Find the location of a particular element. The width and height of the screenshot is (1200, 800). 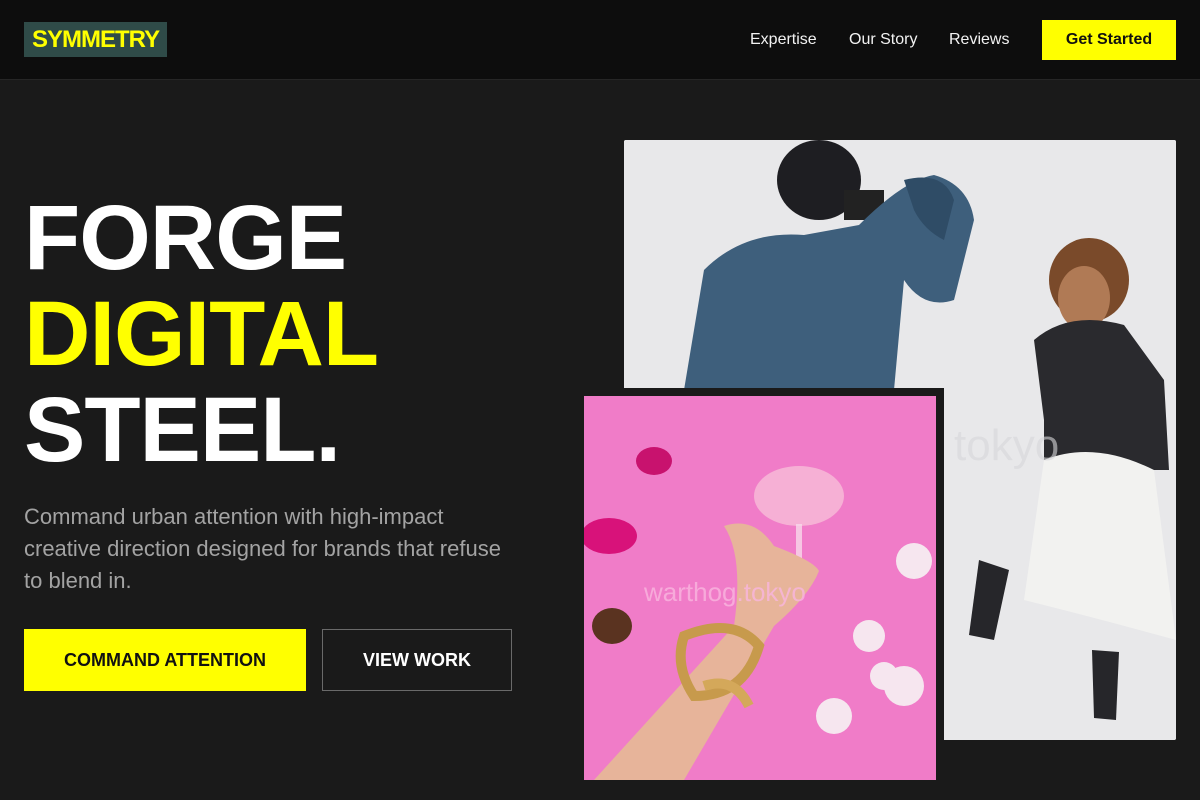

svg-text: warthog.tokyo is located at coordinates (724, 592).